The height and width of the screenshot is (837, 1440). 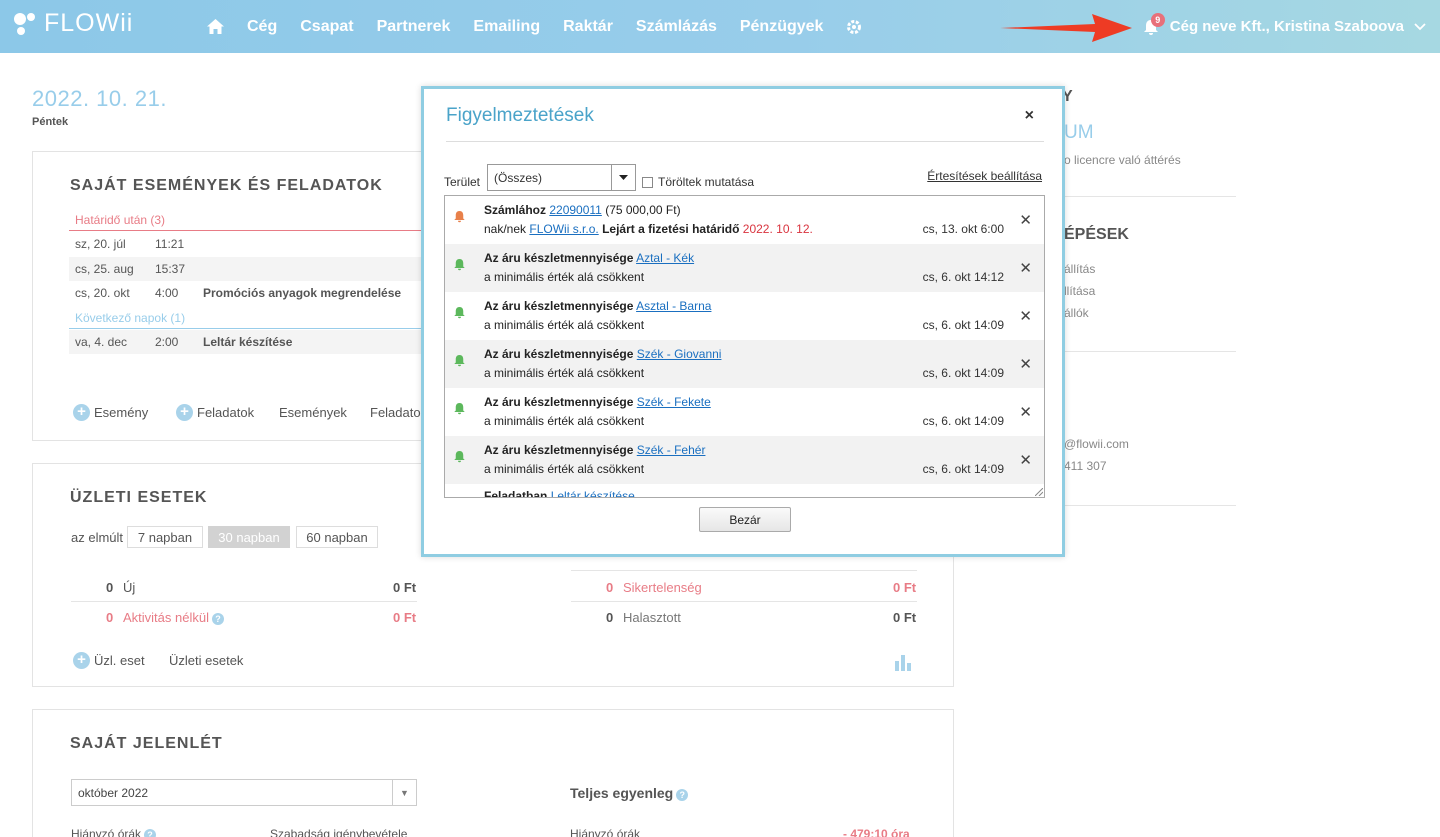 I want to click on nav-emailing: Emailing, so click(x=506, y=27).